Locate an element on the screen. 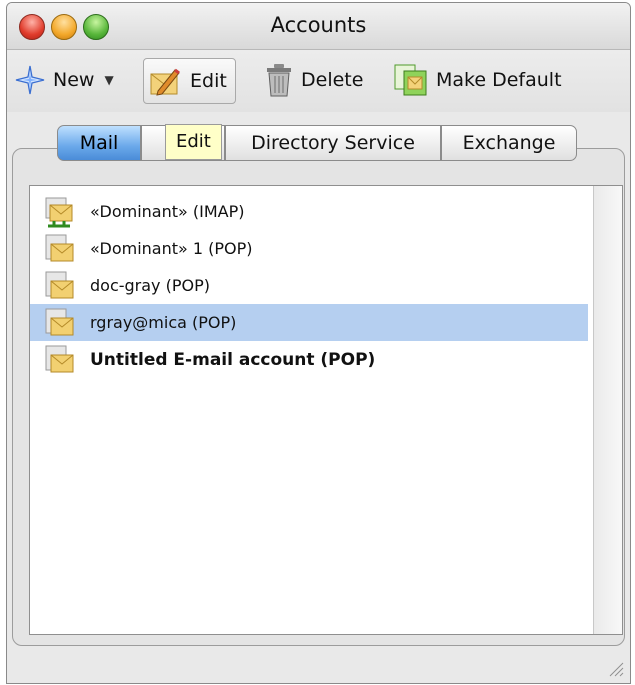 The width and height of the screenshot is (635, 685). make-default-icon is located at coordinates (410, 80).